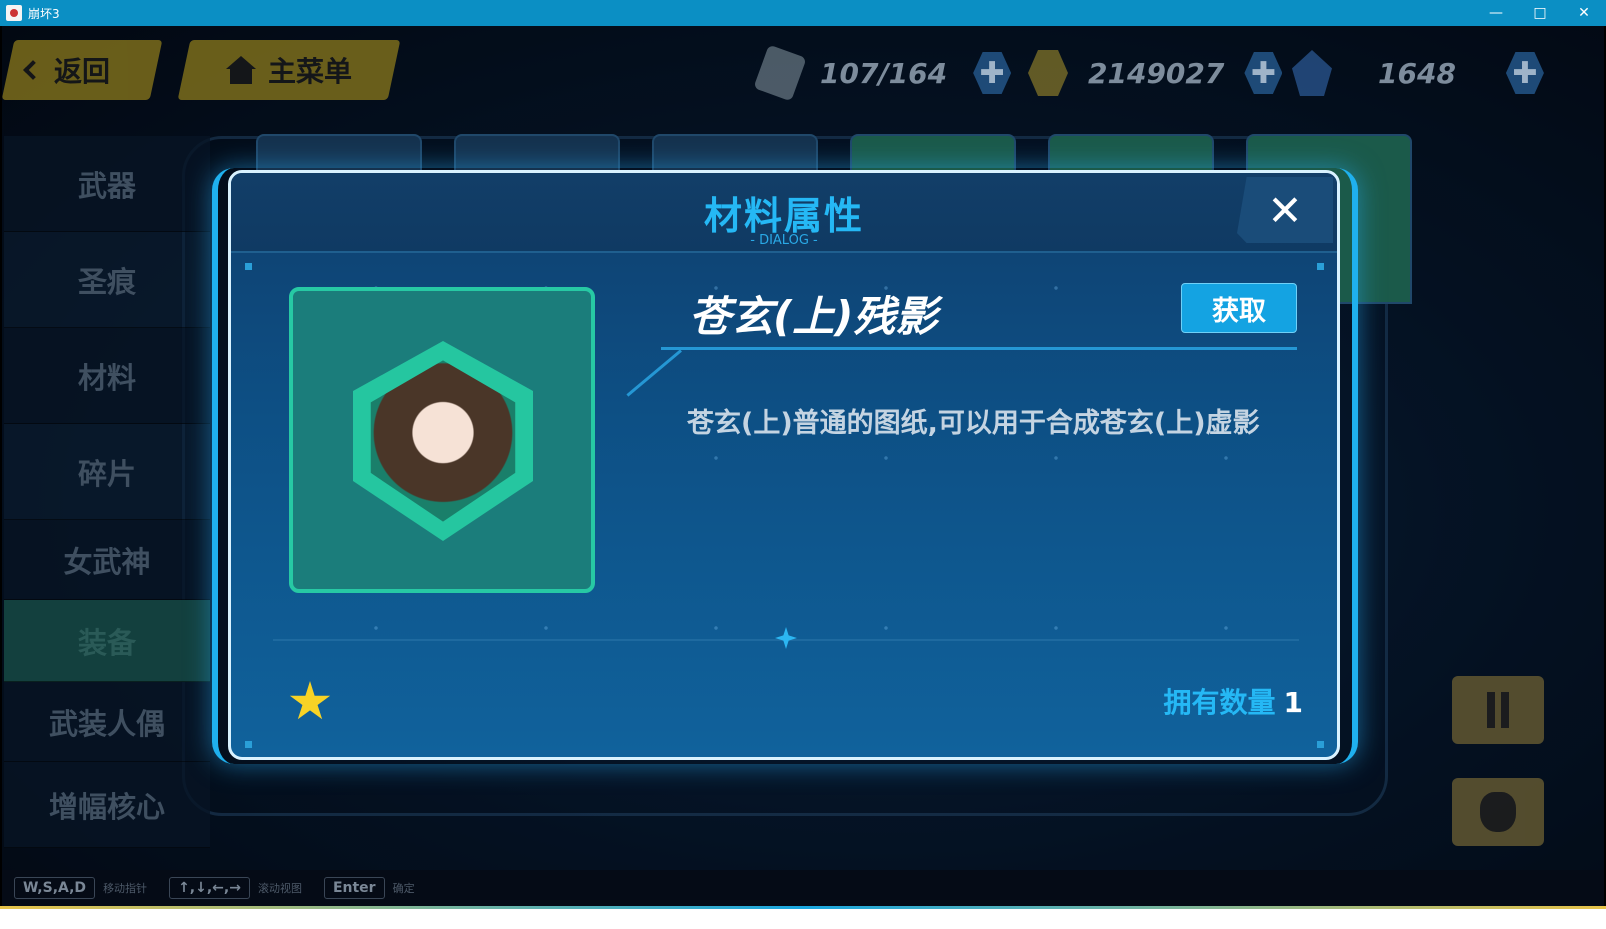  I want to click on coin-icon, so click(1048, 73).